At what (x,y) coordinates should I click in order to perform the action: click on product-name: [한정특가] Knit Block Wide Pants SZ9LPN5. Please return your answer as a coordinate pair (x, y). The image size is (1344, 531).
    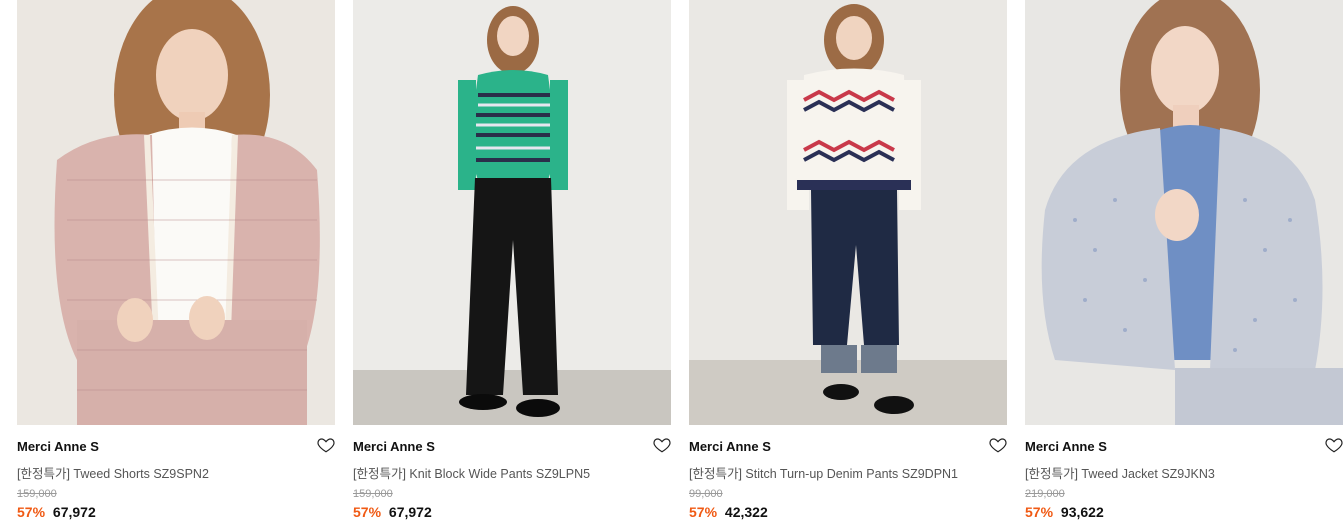
    Looking at the image, I should click on (471, 472).